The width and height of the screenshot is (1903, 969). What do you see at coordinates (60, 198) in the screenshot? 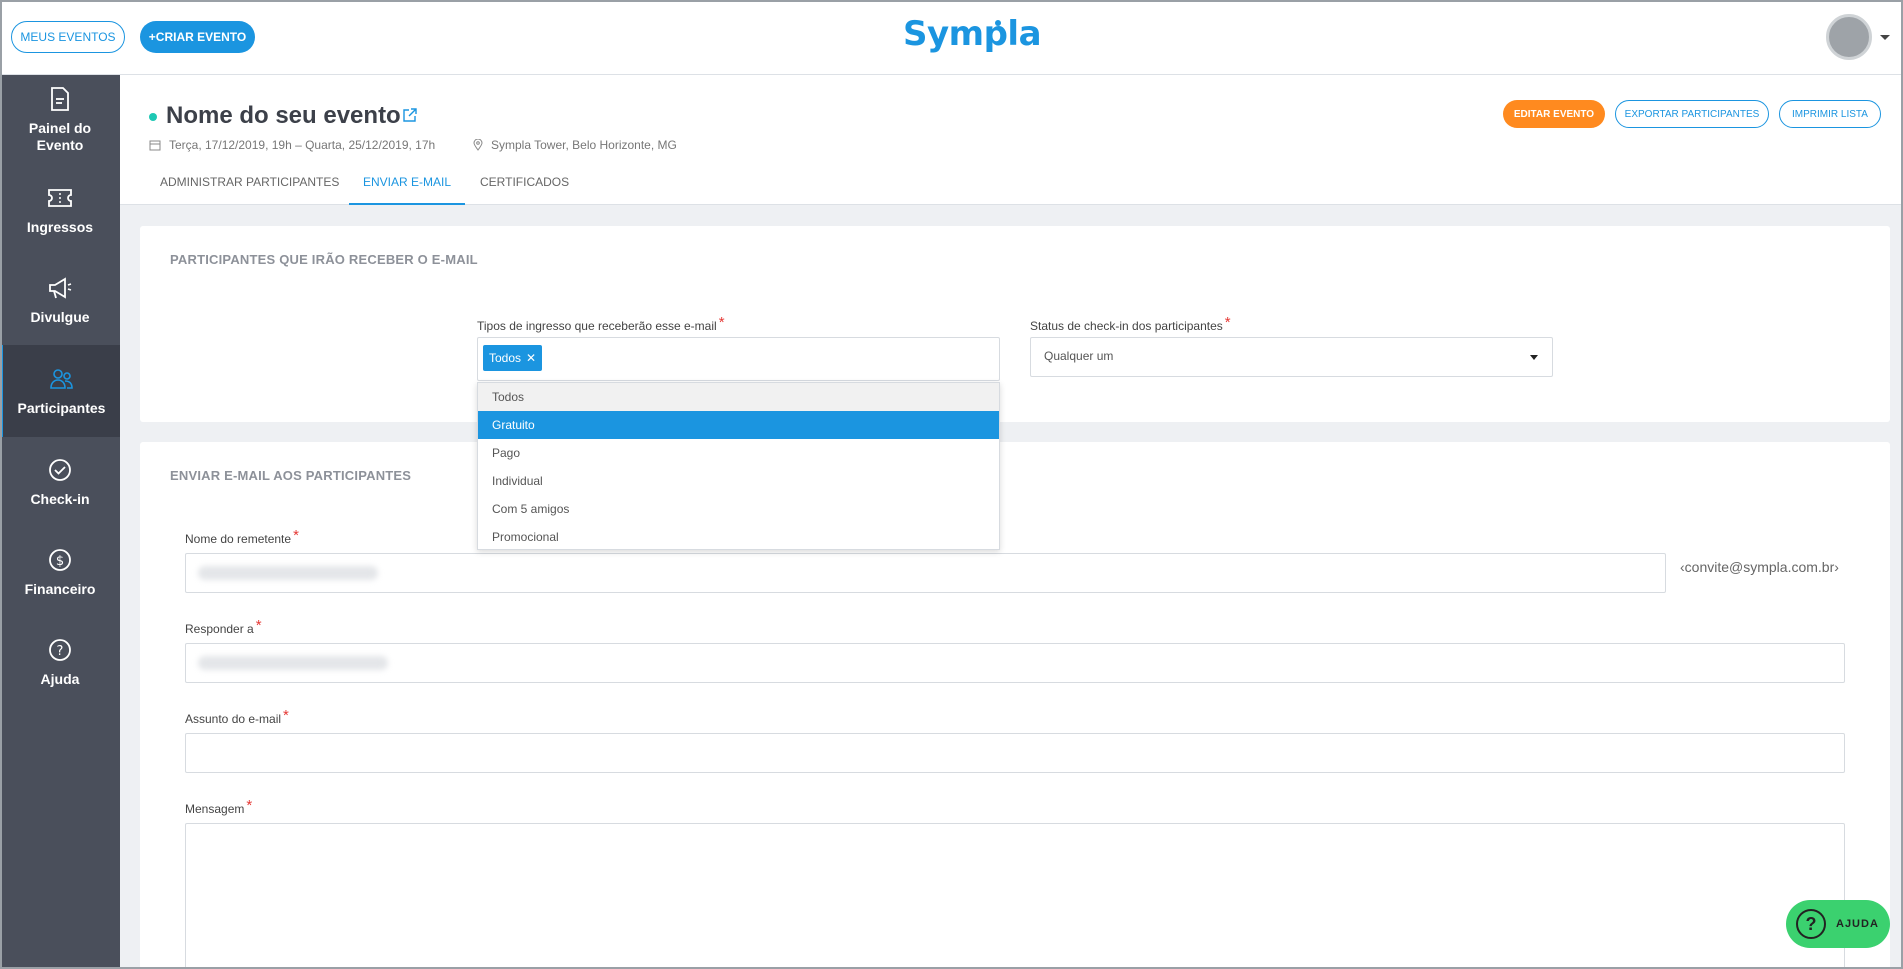
I see `ticket-icon` at bounding box center [60, 198].